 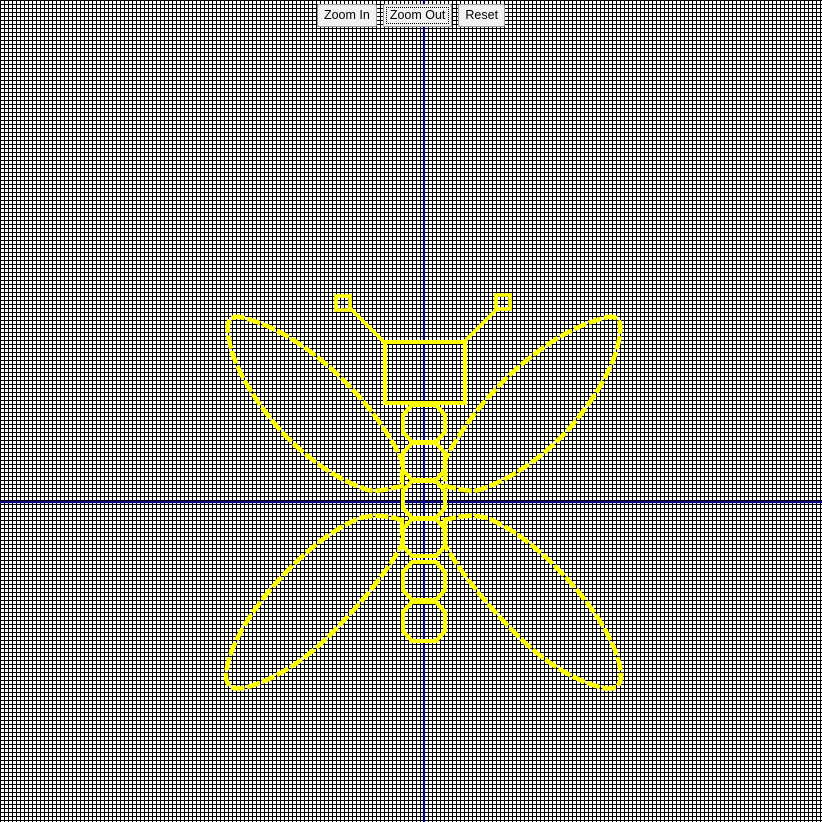 I want to click on zoom-out-button: Zoom Out, so click(x=417, y=15).